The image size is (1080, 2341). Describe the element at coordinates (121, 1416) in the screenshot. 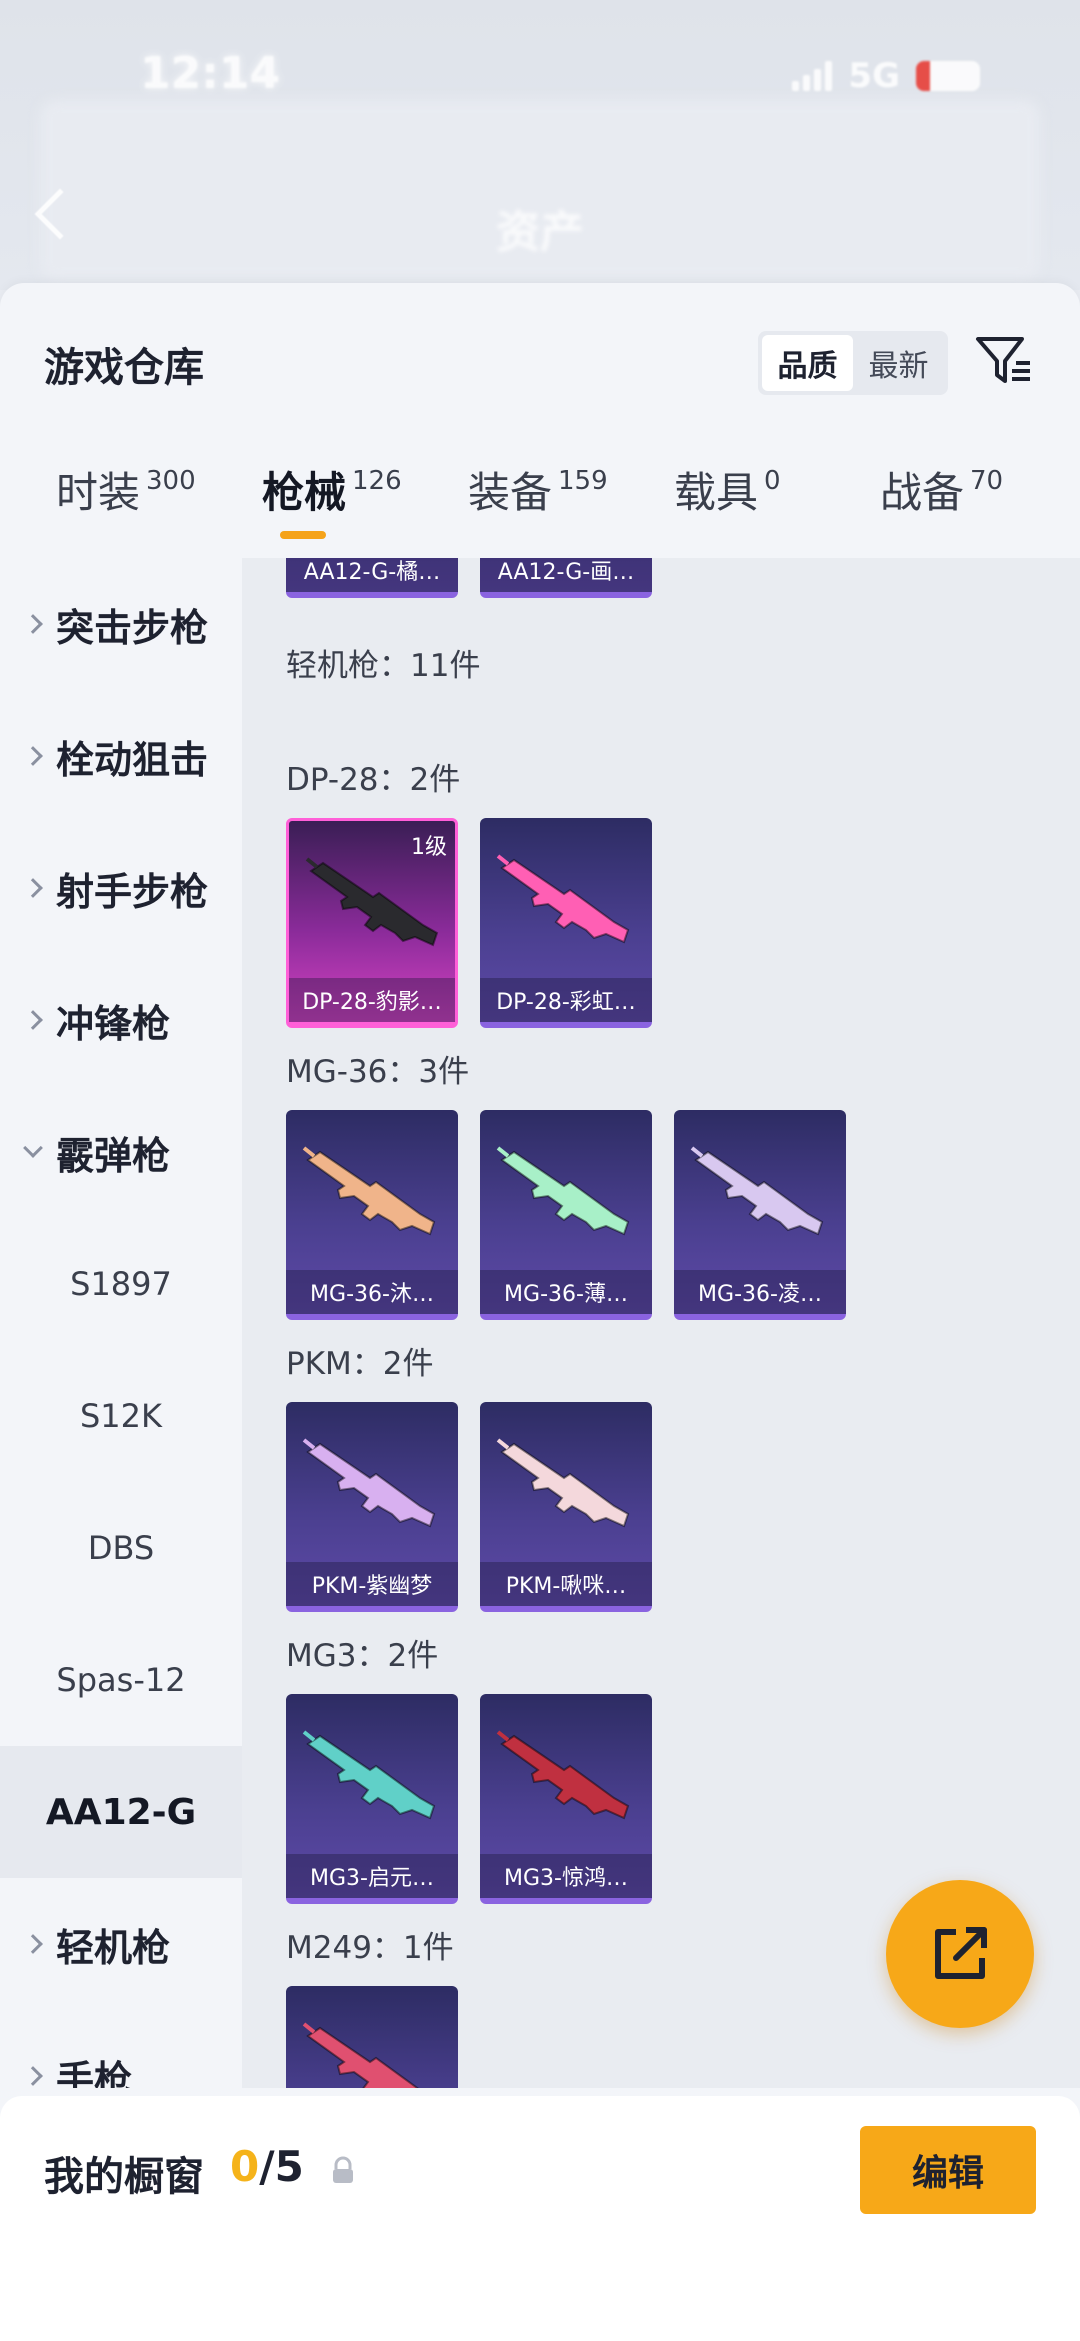

I see `subcategory-s12k: S12K` at that location.